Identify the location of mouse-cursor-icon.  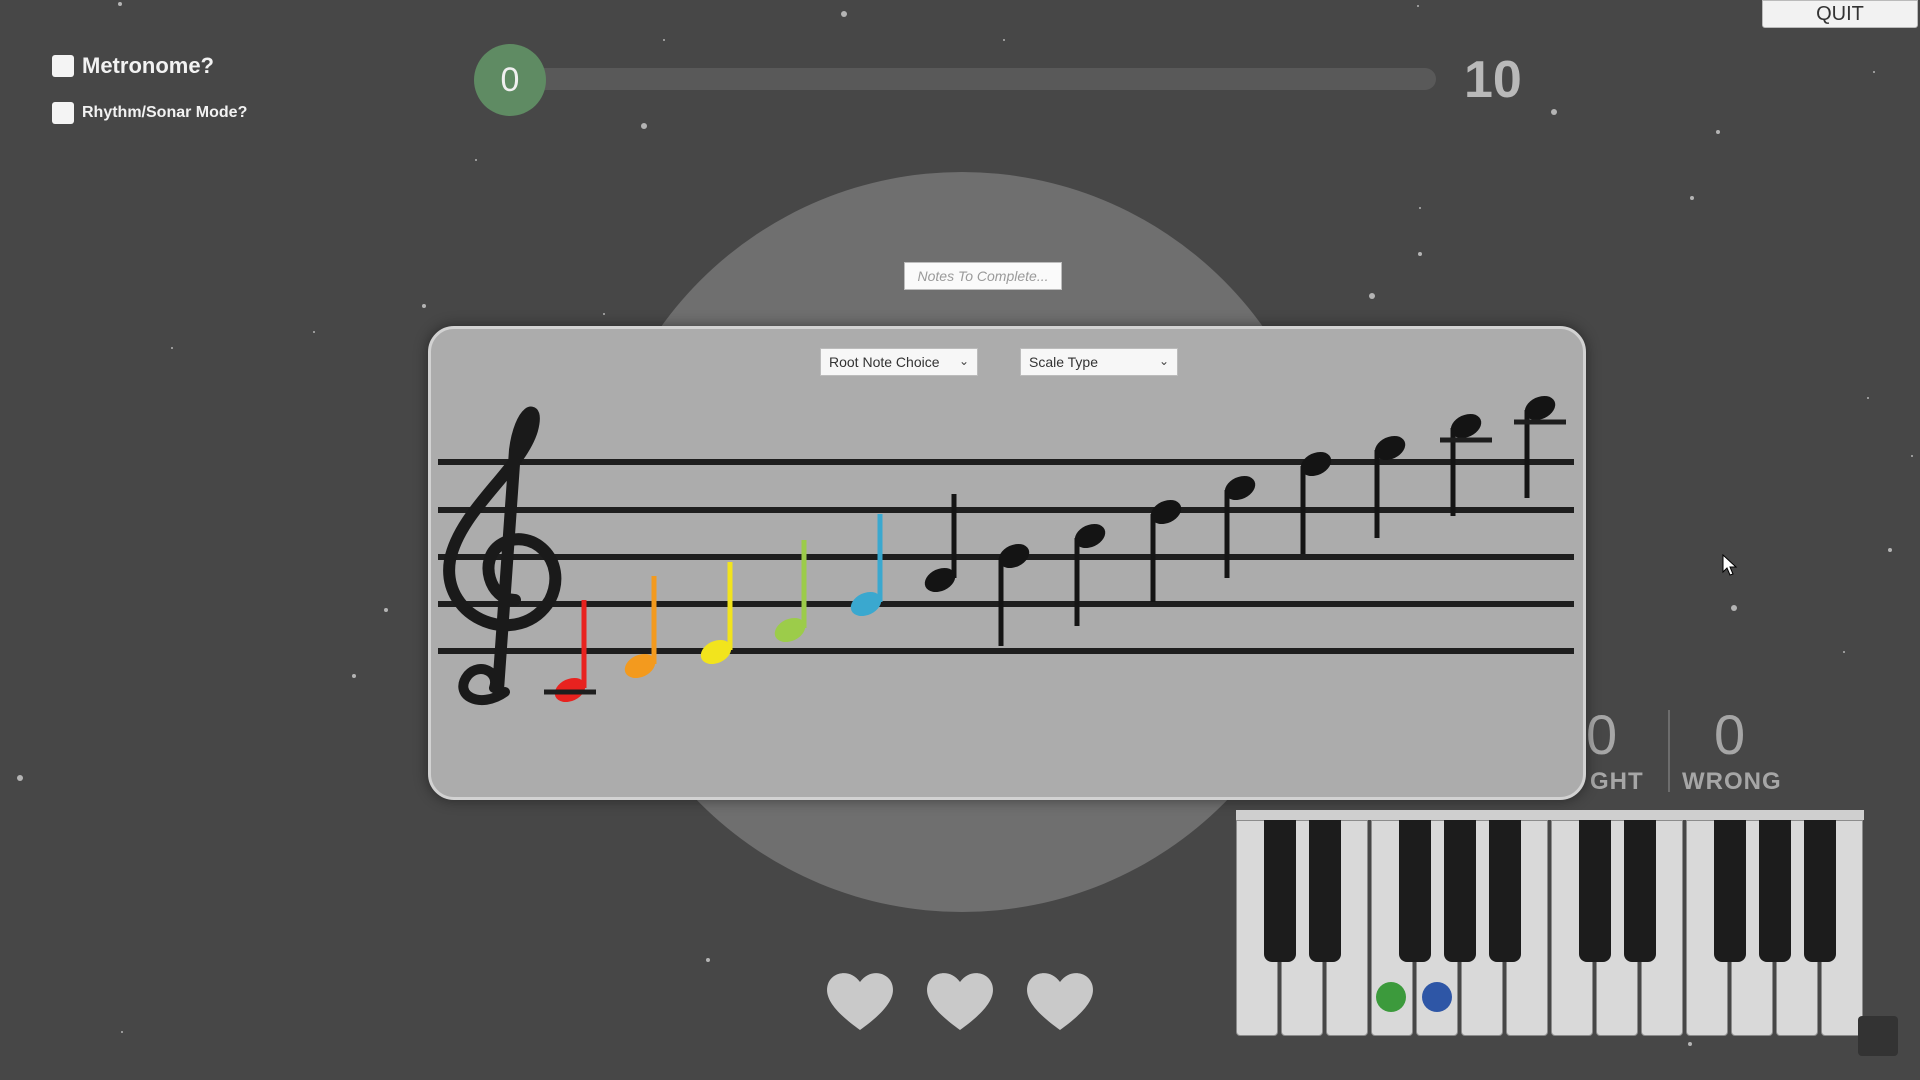
(1730, 565).